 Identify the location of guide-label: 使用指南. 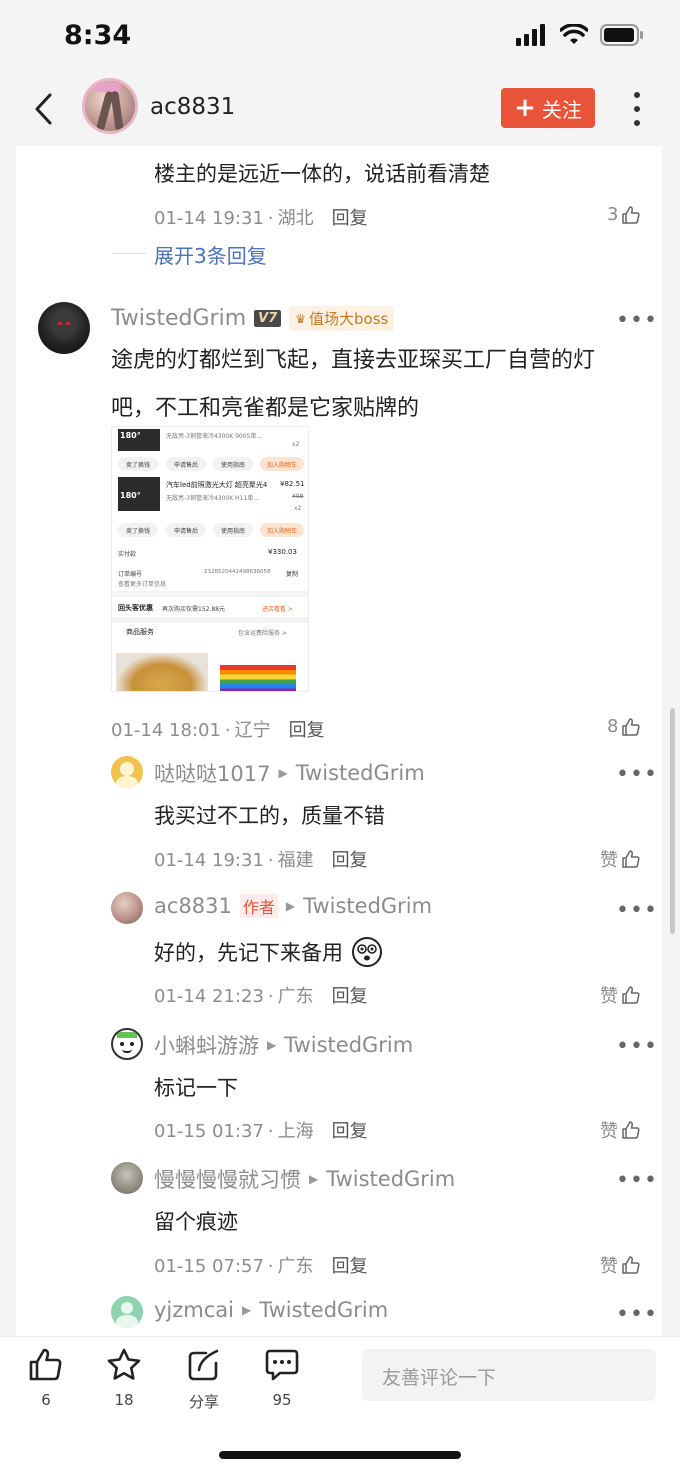
(232, 531).